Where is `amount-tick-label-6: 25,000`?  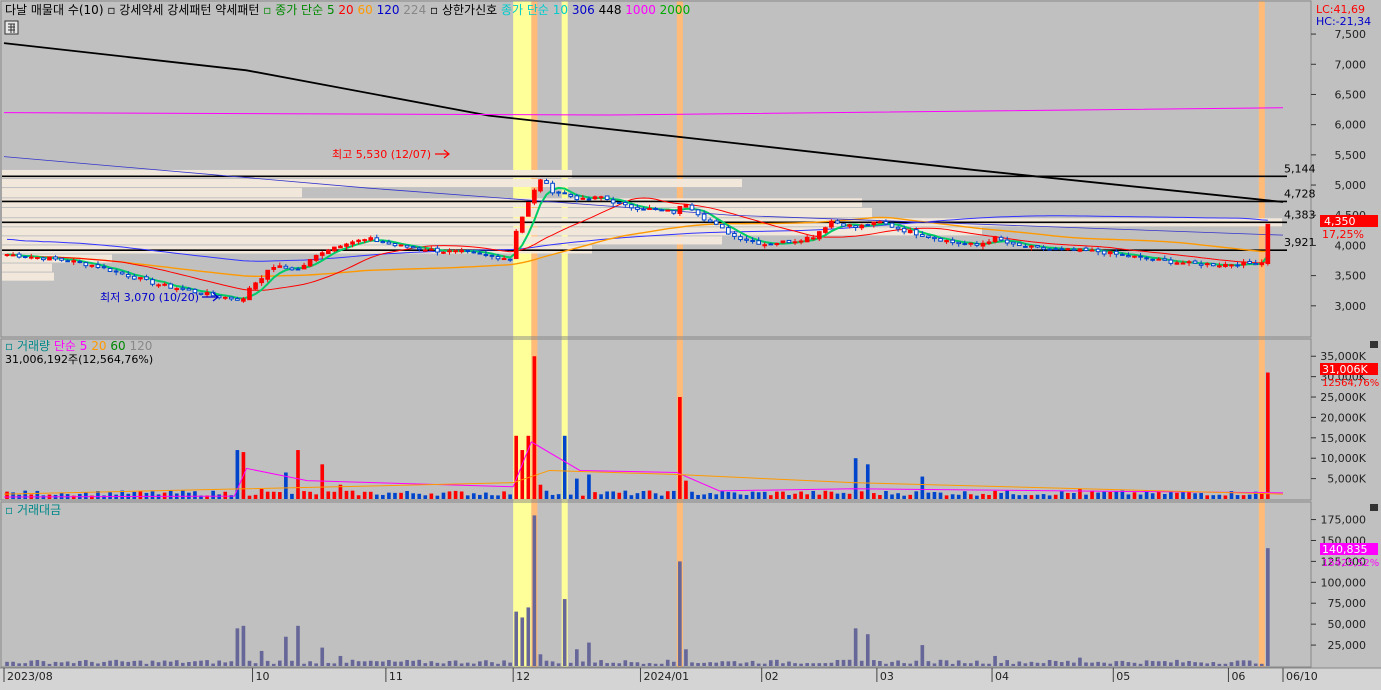
amount-tick-label-6: 25,000 is located at coordinates (1347, 645).